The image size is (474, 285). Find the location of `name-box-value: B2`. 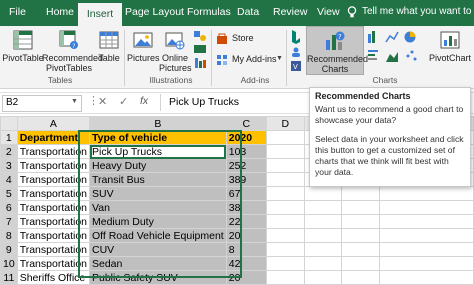

name-box-value: B2 is located at coordinates (12, 102).